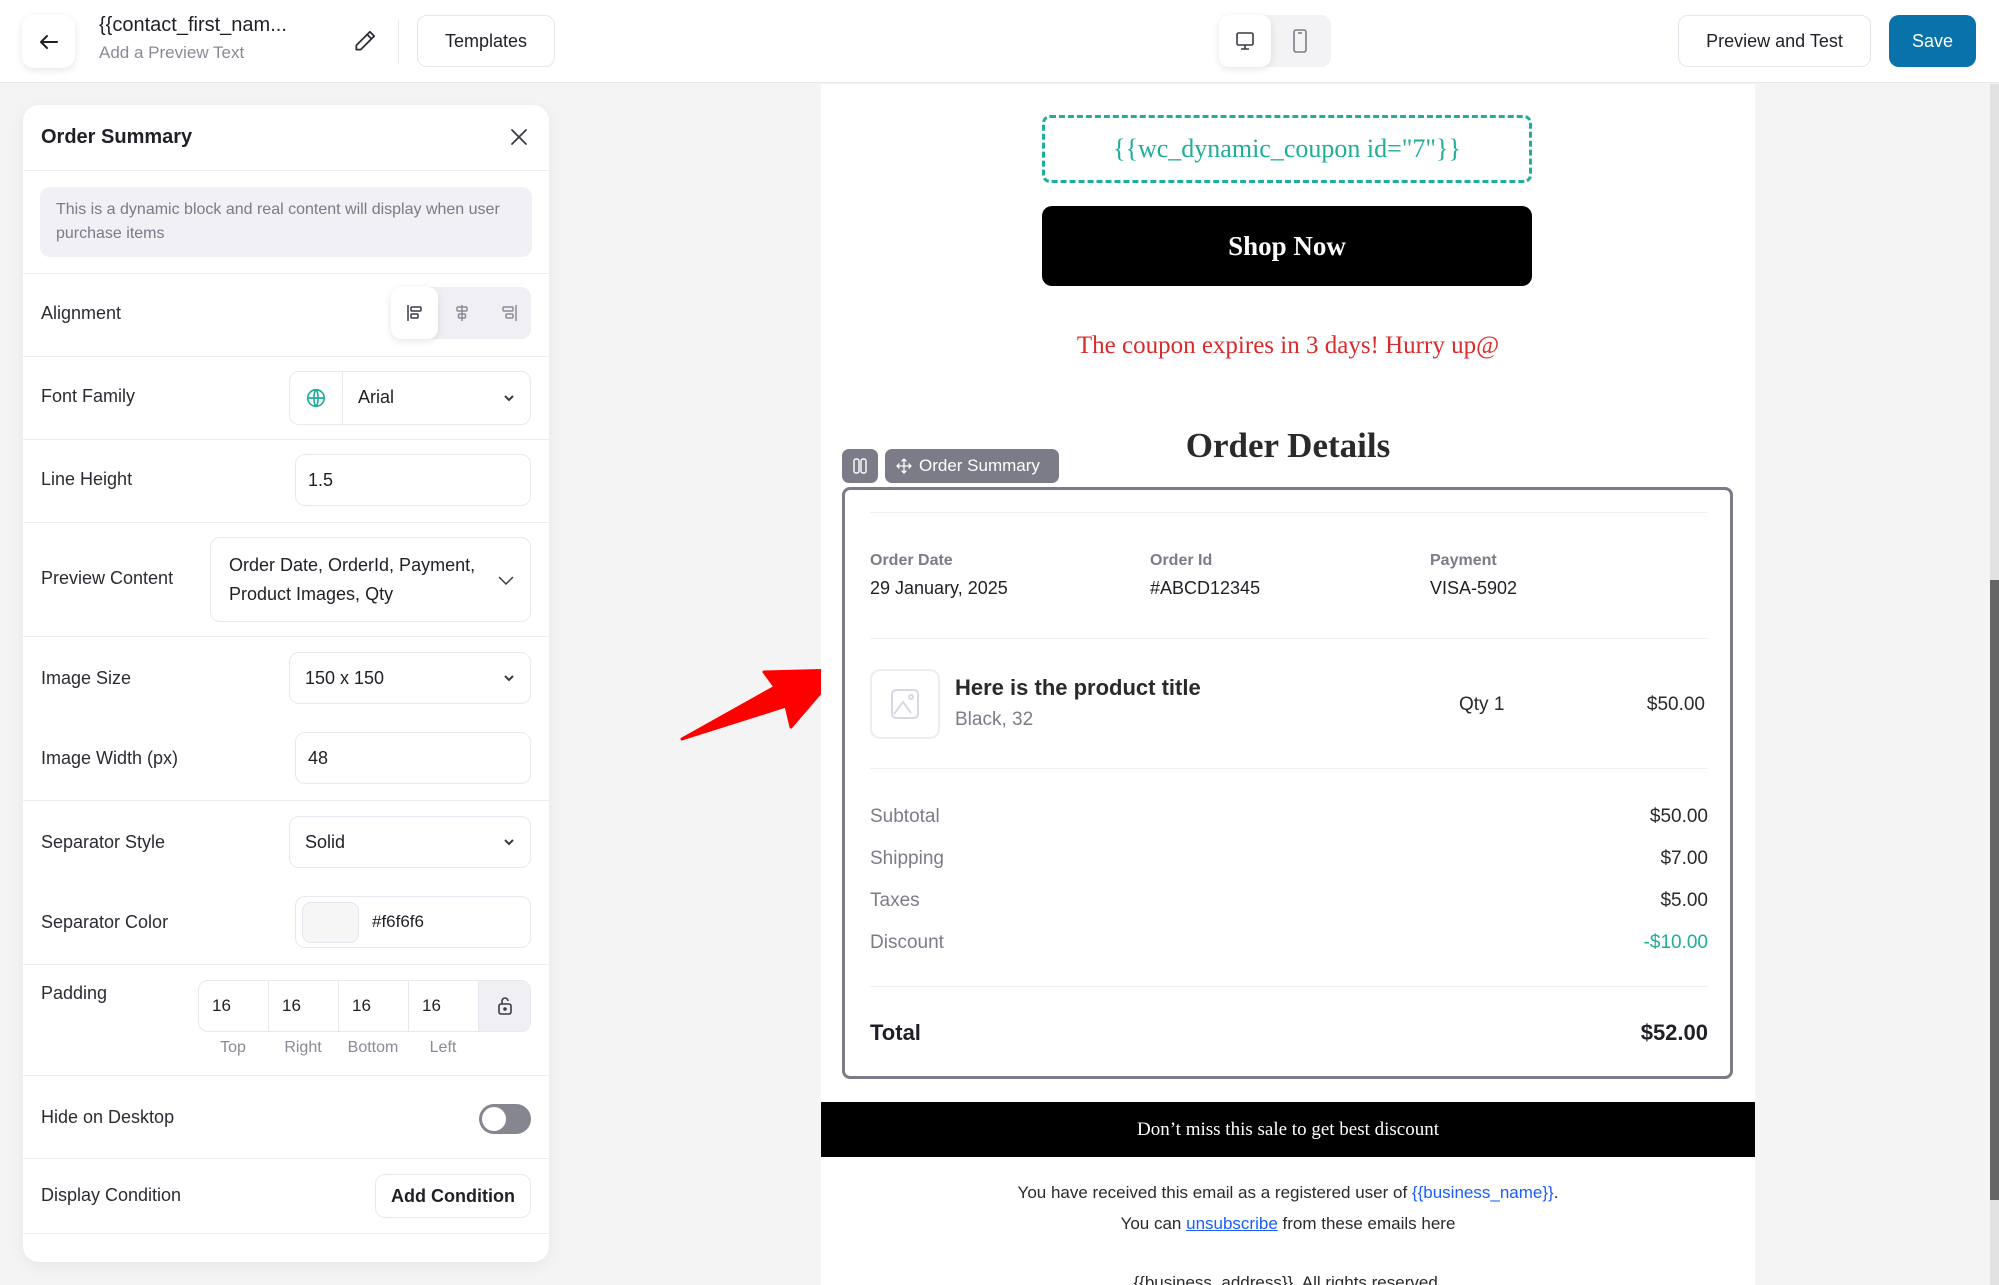 This screenshot has width=1999, height=1285. What do you see at coordinates (907, 942) in the screenshot?
I see `totals-label: Discount` at bounding box center [907, 942].